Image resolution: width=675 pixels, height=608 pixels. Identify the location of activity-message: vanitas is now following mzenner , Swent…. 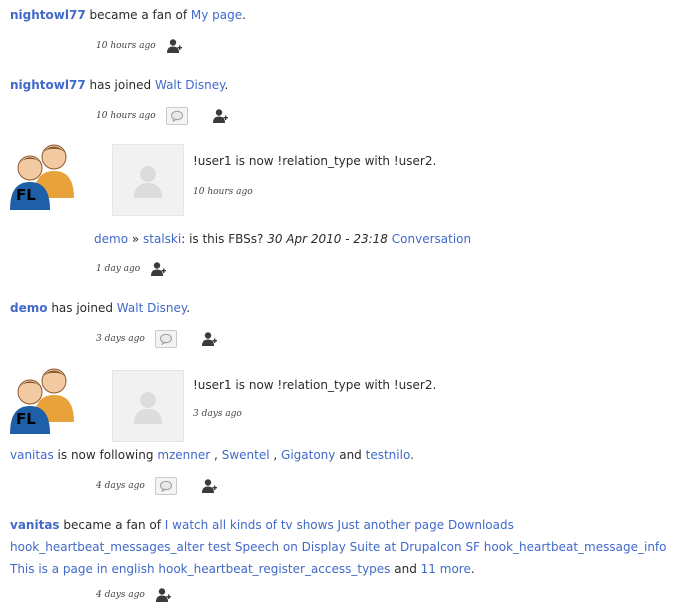
(212, 455).